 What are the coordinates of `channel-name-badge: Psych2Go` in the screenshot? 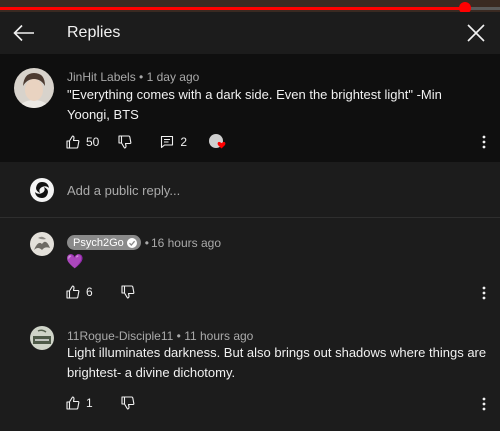 It's located at (104, 242).